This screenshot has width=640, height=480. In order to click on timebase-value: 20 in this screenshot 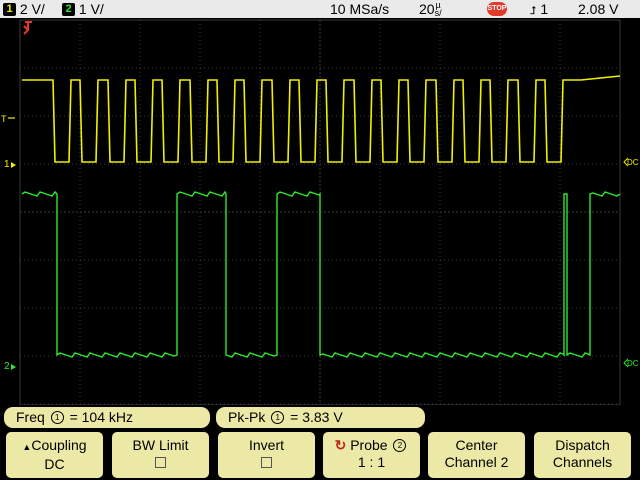, I will do `click(427, 9)`.